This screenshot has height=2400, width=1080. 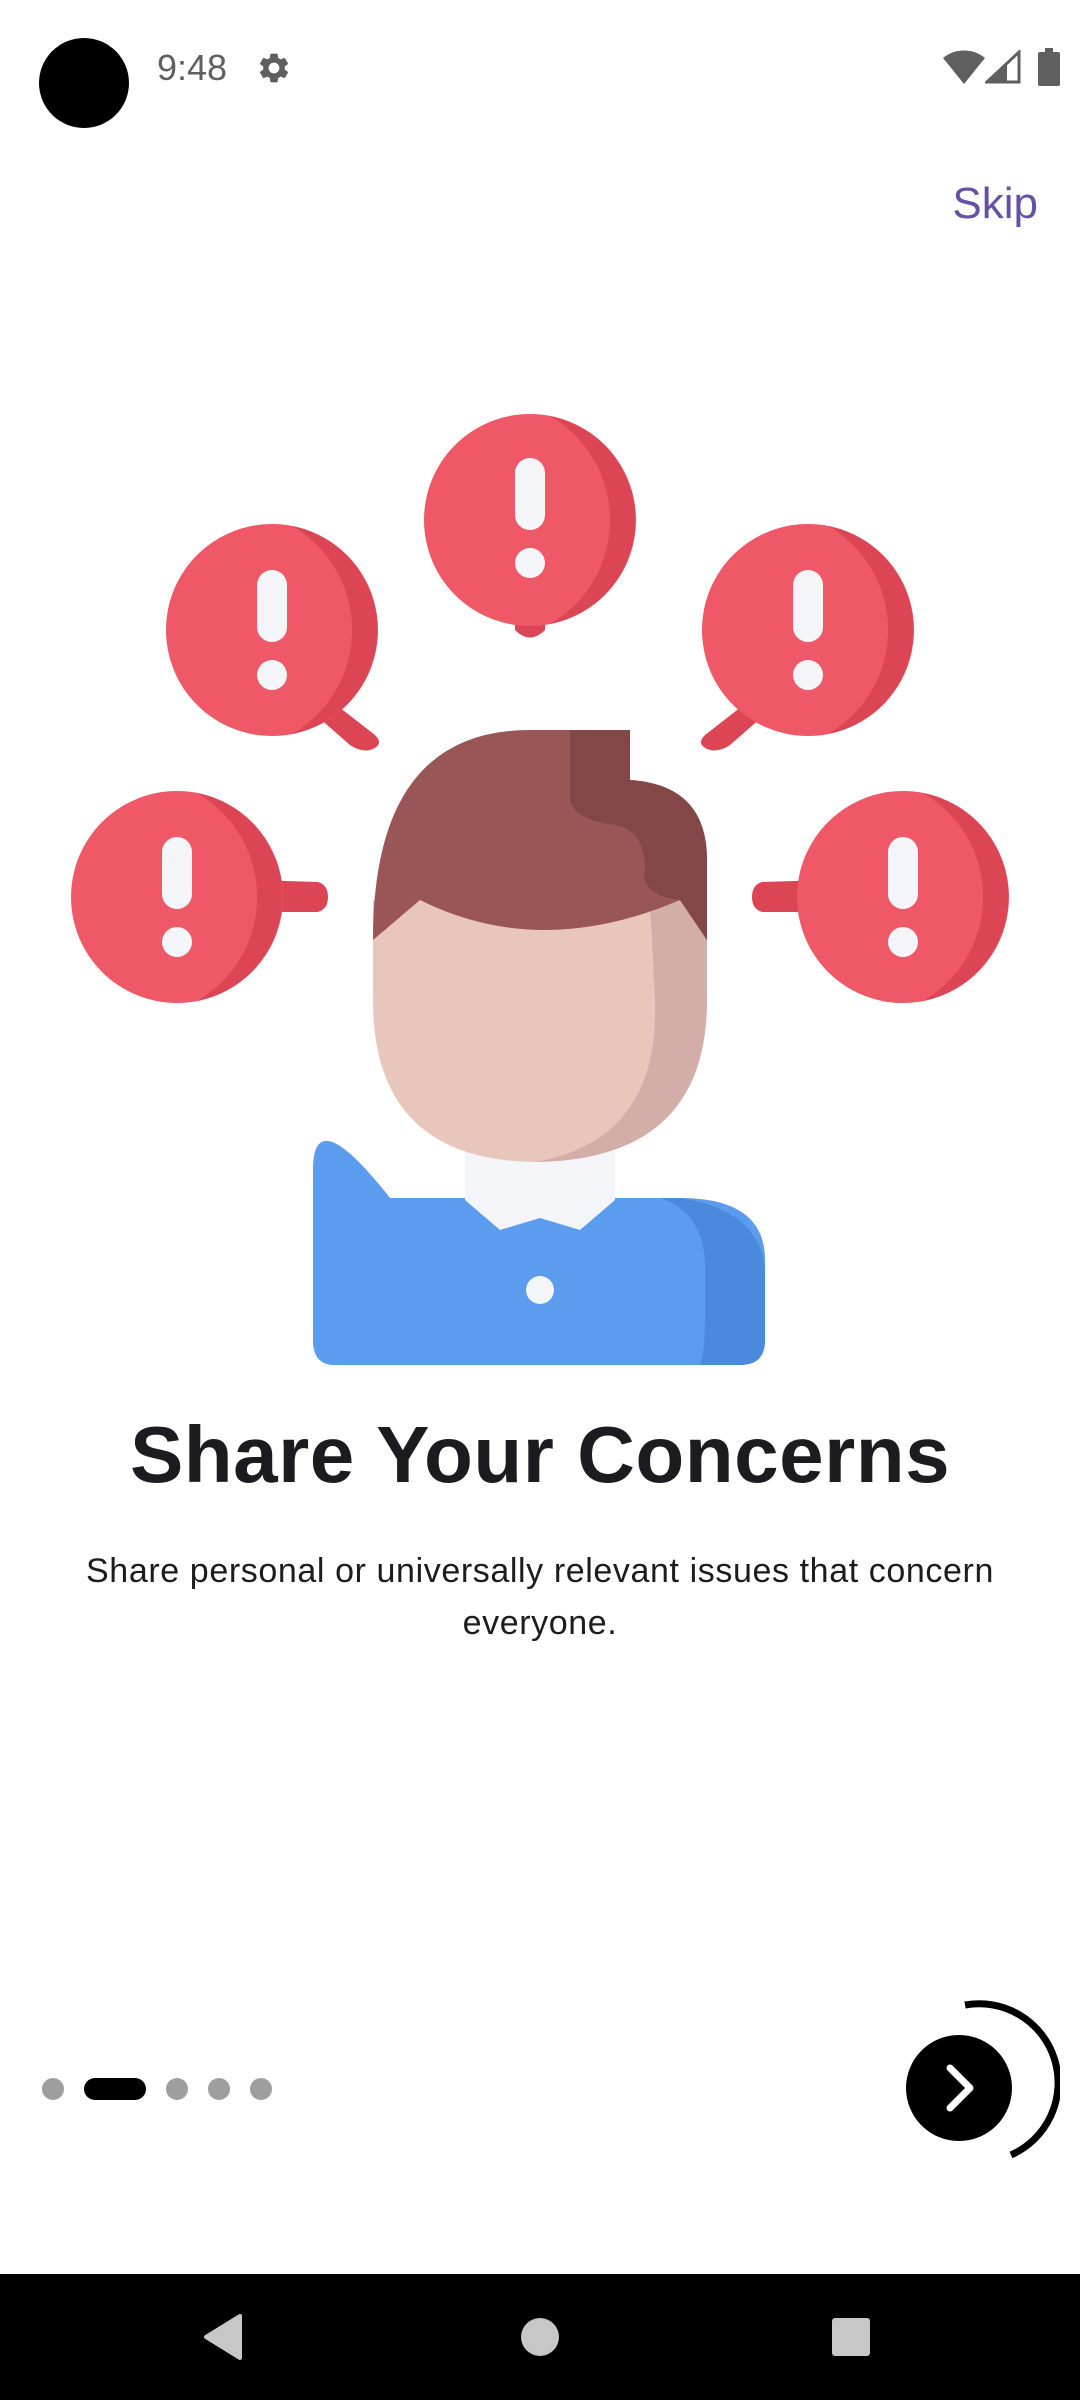 What do you see at coordinates (115, 2089) in the screenshot?
I see `page-dot-2-active` at bounding box center [115, 2089].